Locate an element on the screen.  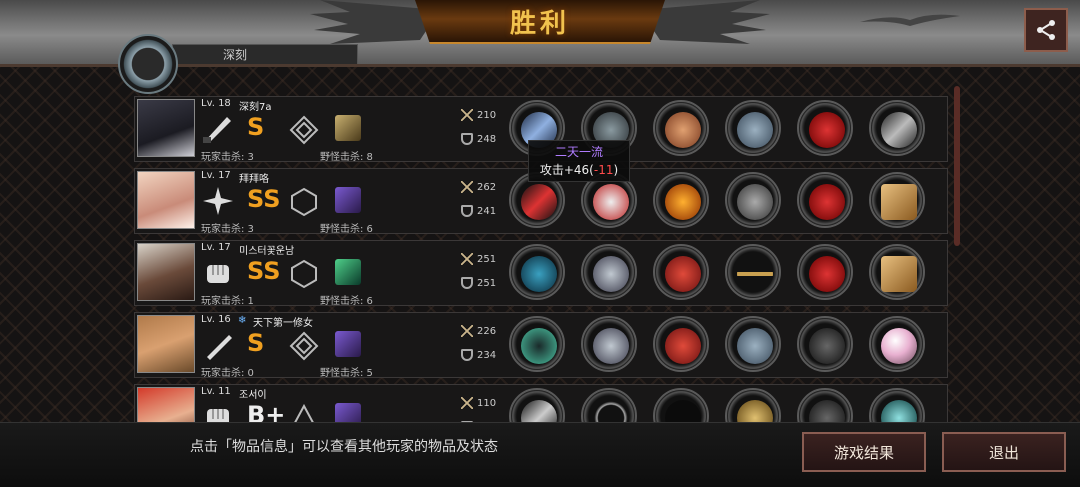
item-tooltip: 二天一流 攻击+46(-11) is located at coordinates (579, 161).